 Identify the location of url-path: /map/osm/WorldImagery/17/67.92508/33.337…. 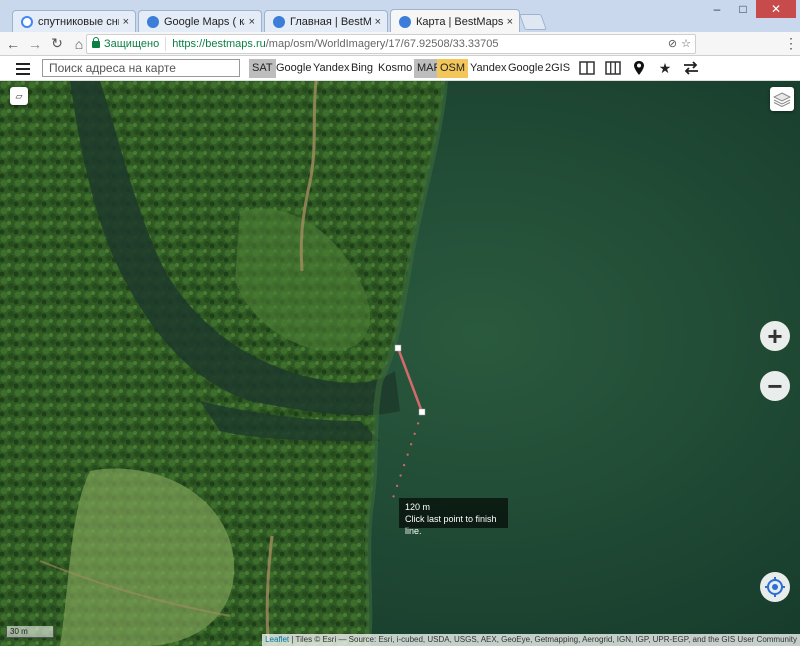
(382, 44).